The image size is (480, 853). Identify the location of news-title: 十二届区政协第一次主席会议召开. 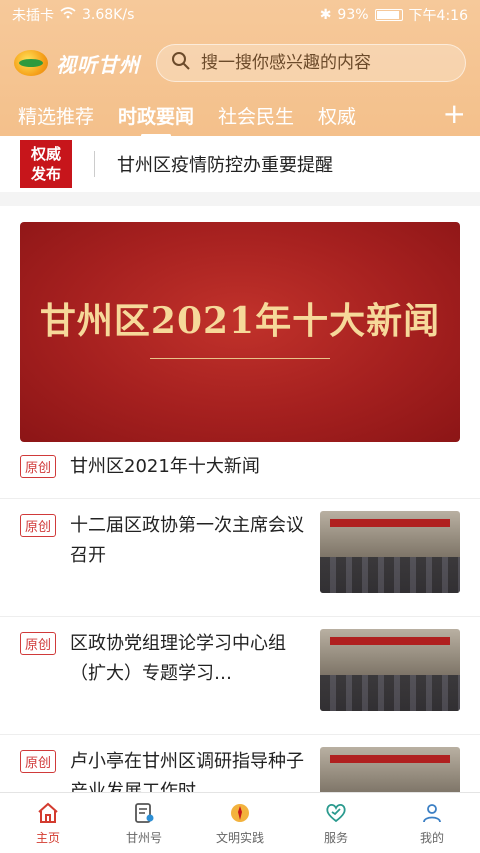
(188, 541).